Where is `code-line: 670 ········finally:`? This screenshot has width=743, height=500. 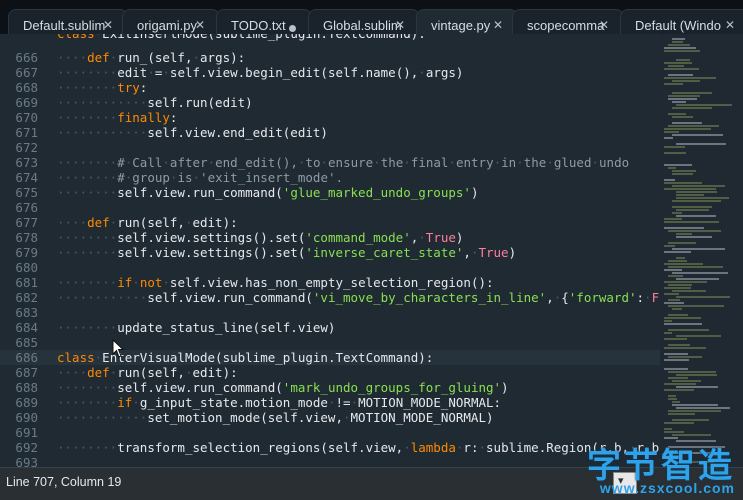
code-line: 670 ········finally: is located at coordinates (330, 117).